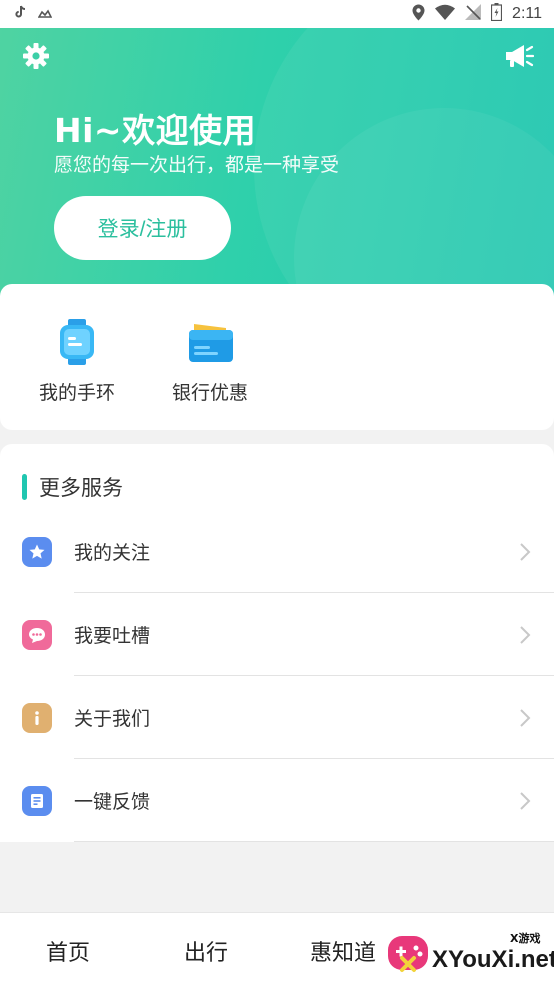 The width and height of the screenshot is (554, 986). I want to click on watermark-small-text: X游戏, so click(525, 938).